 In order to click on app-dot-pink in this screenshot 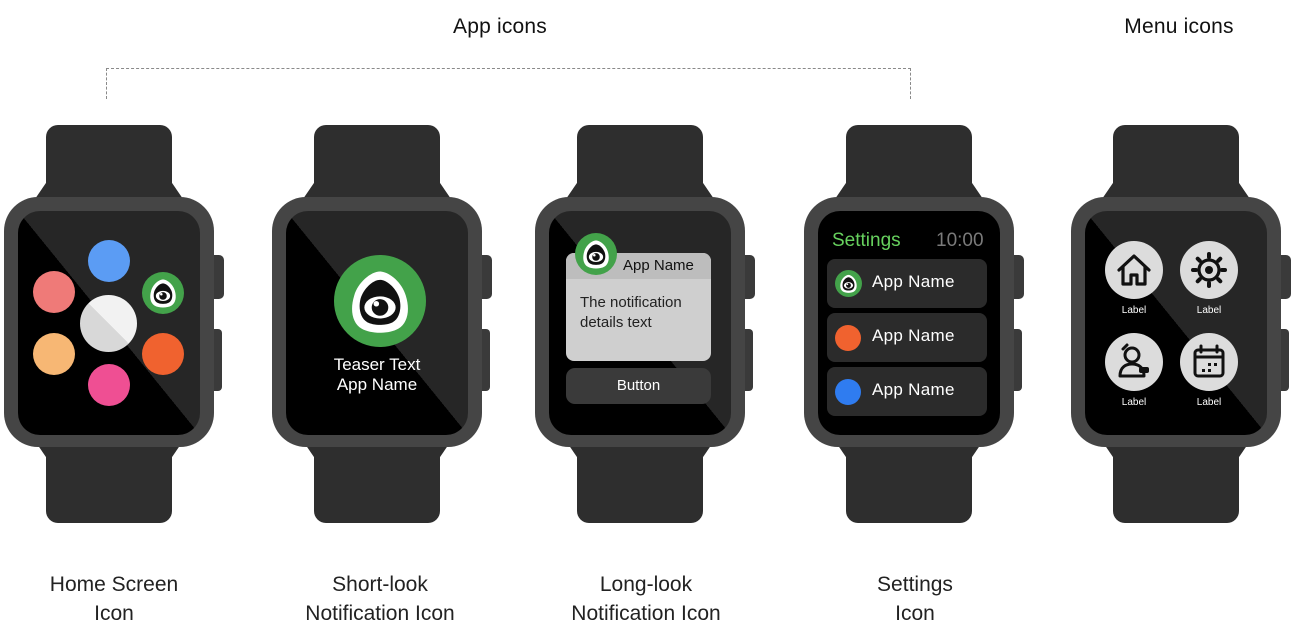, I will do `click(109, 385)`.